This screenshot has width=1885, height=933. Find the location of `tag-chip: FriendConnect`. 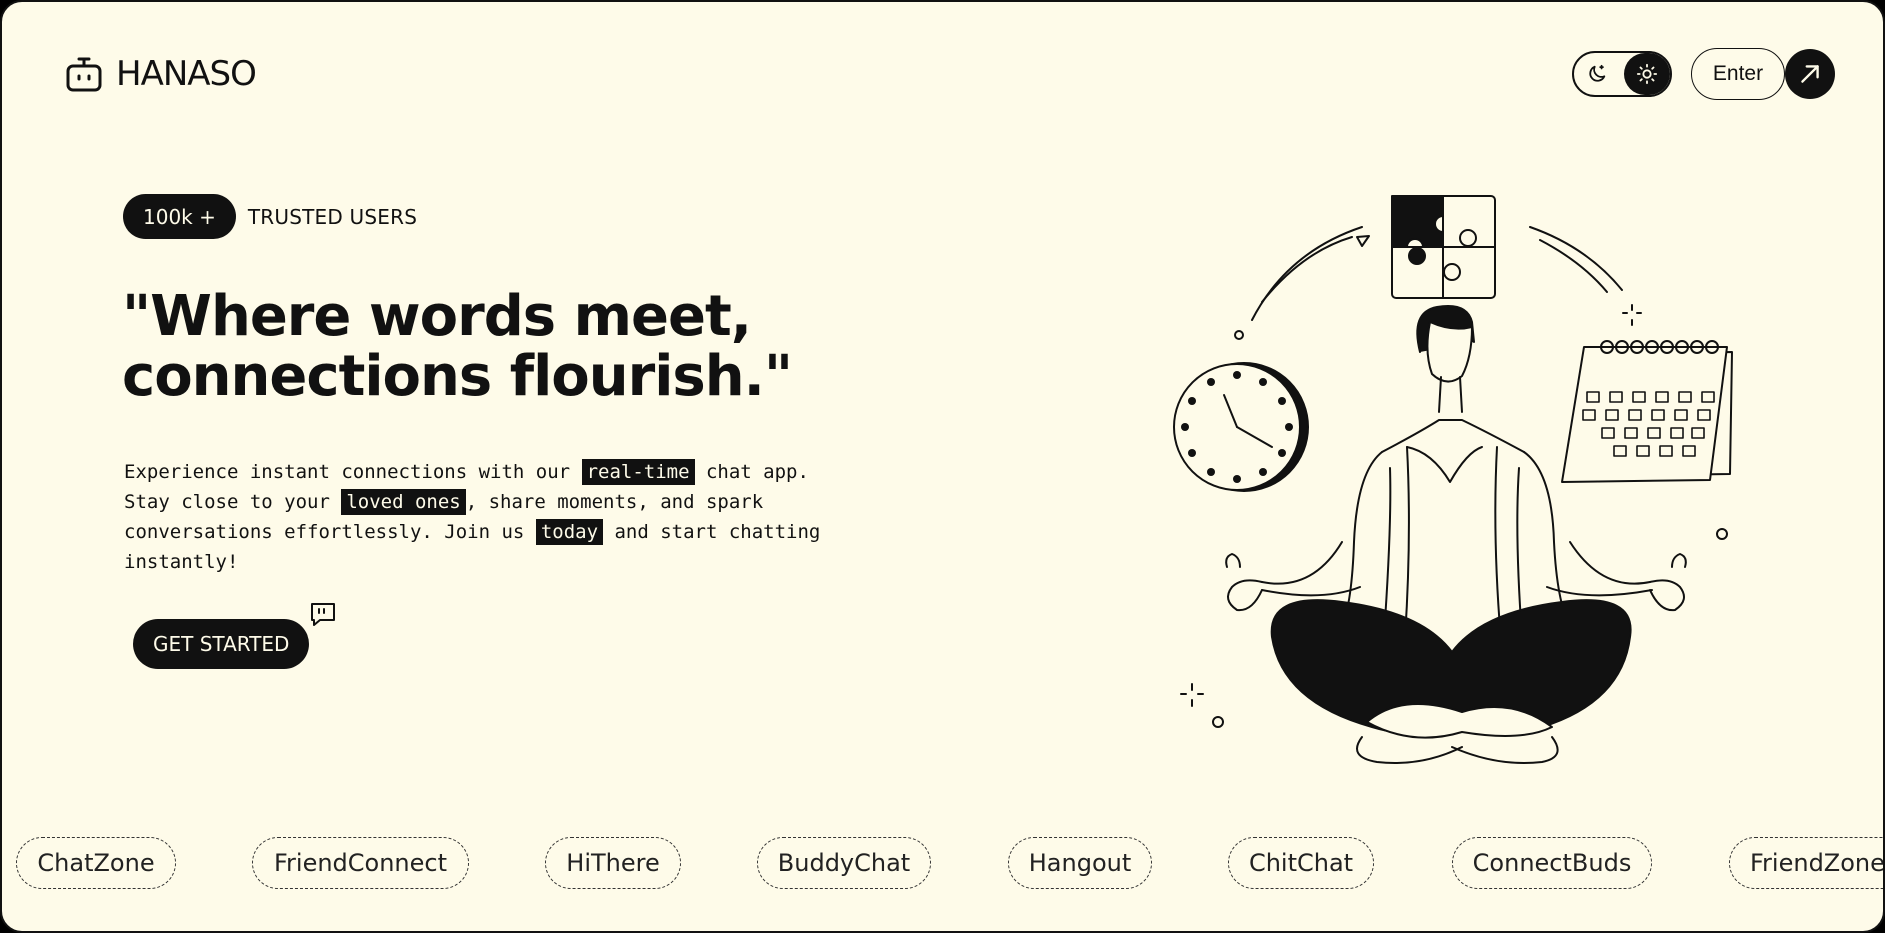

tag-chip: FriendConnect is located at coordinates (360, 863).